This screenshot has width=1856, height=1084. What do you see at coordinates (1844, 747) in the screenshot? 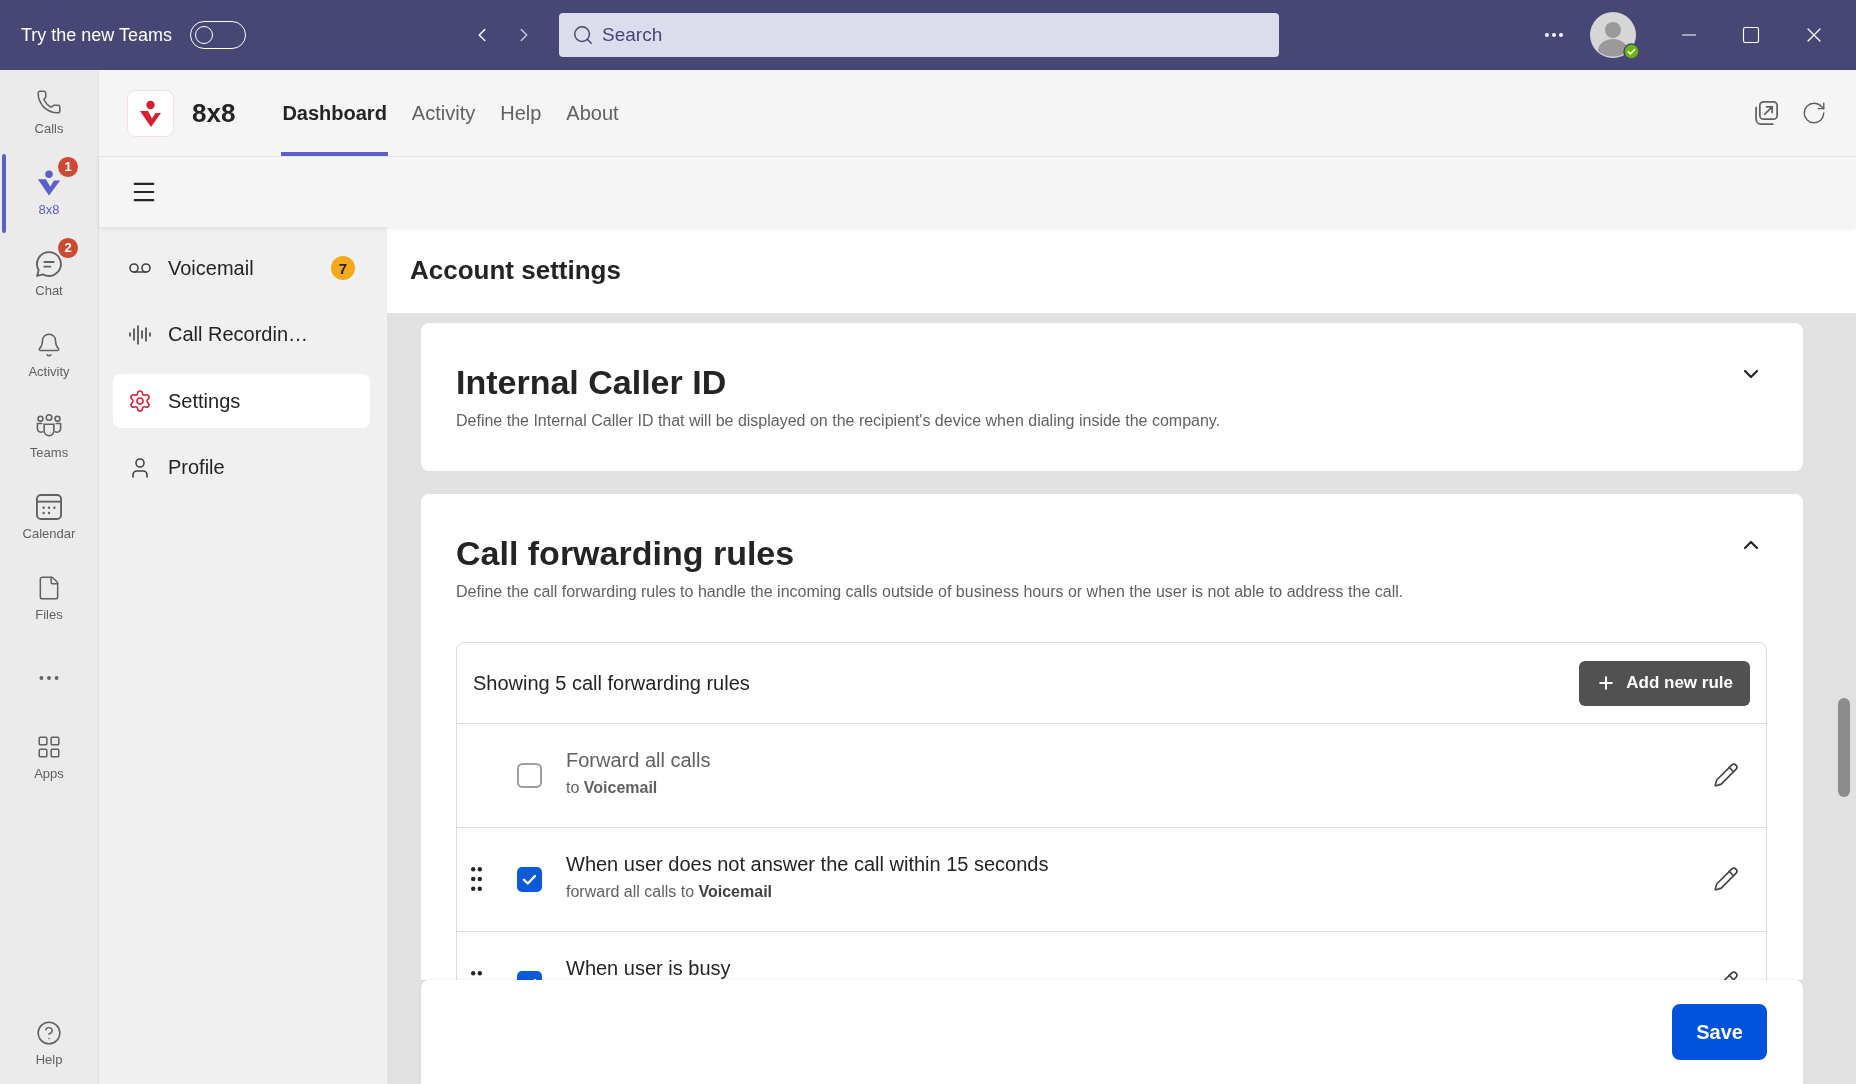
I see `scrollbar-thumb` at bounding box center [1844, 747].